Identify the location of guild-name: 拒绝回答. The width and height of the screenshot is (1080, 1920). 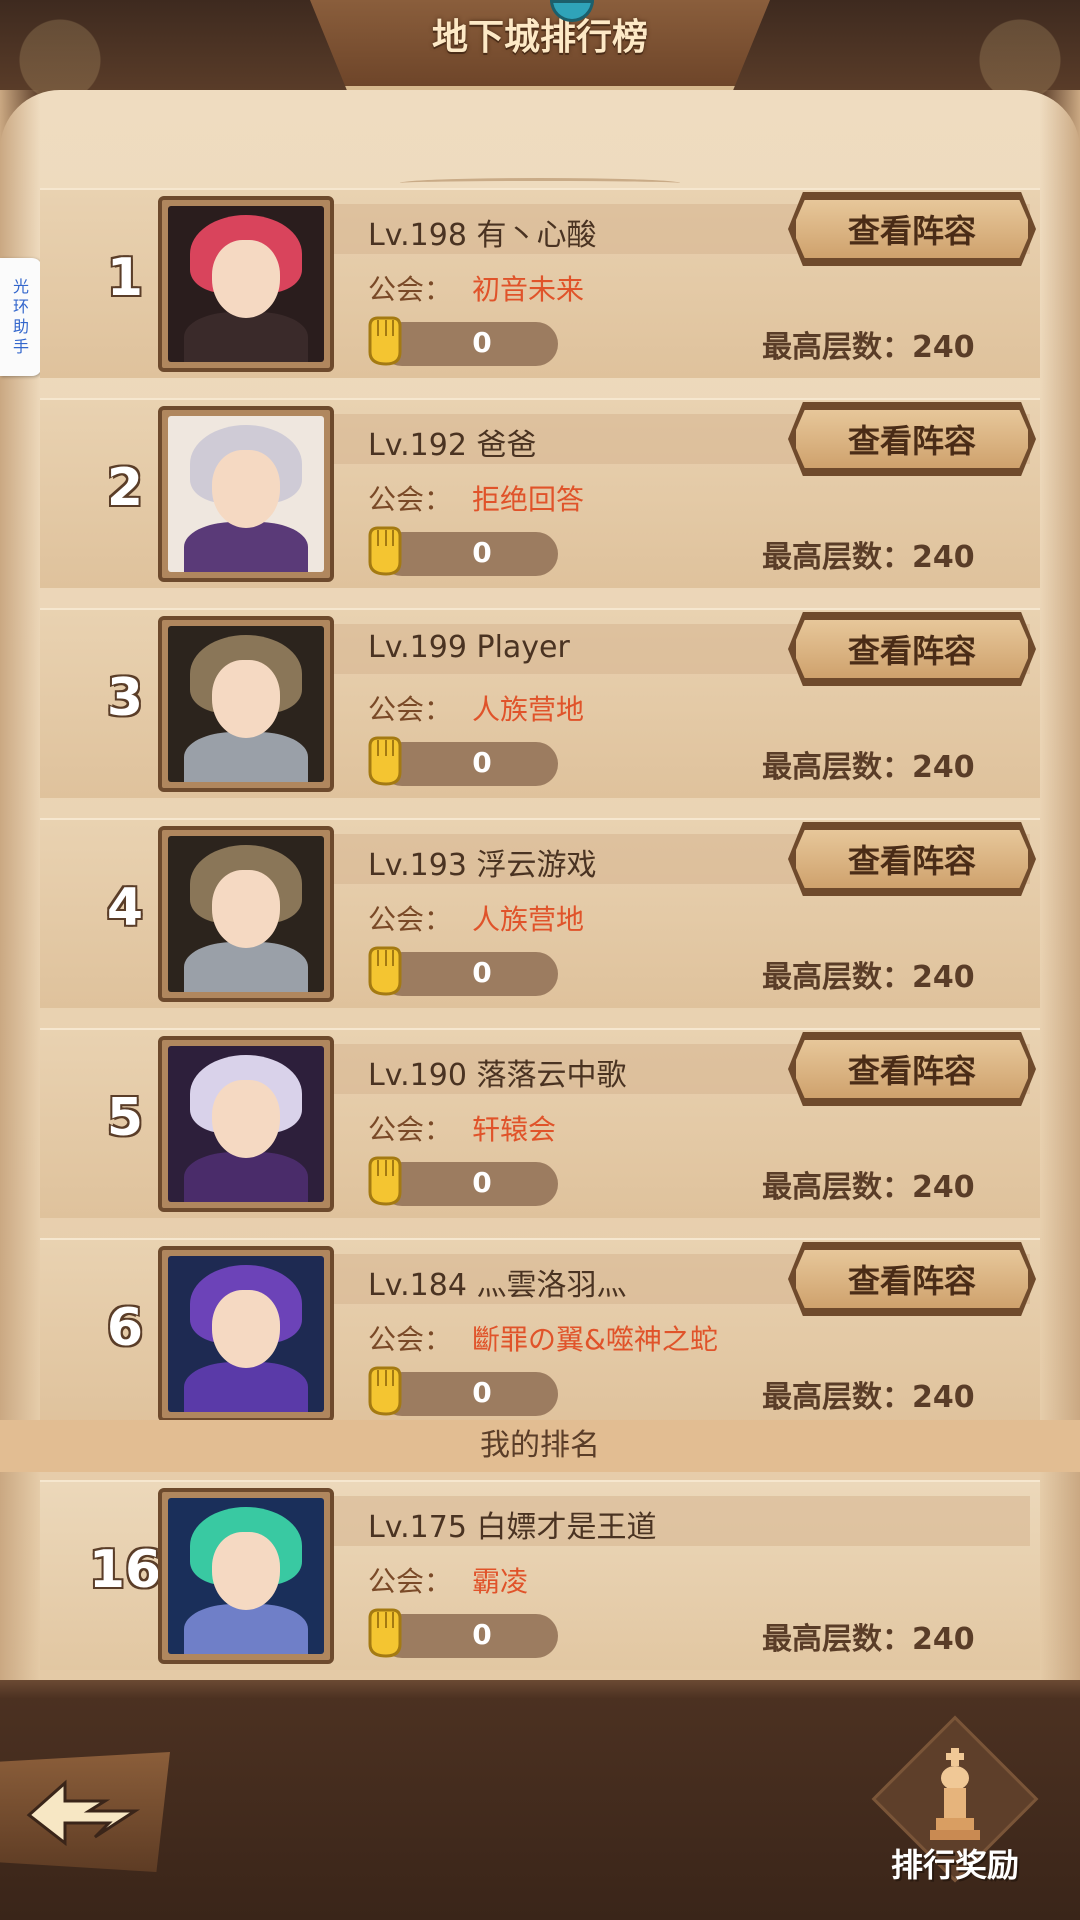
(528, 499).